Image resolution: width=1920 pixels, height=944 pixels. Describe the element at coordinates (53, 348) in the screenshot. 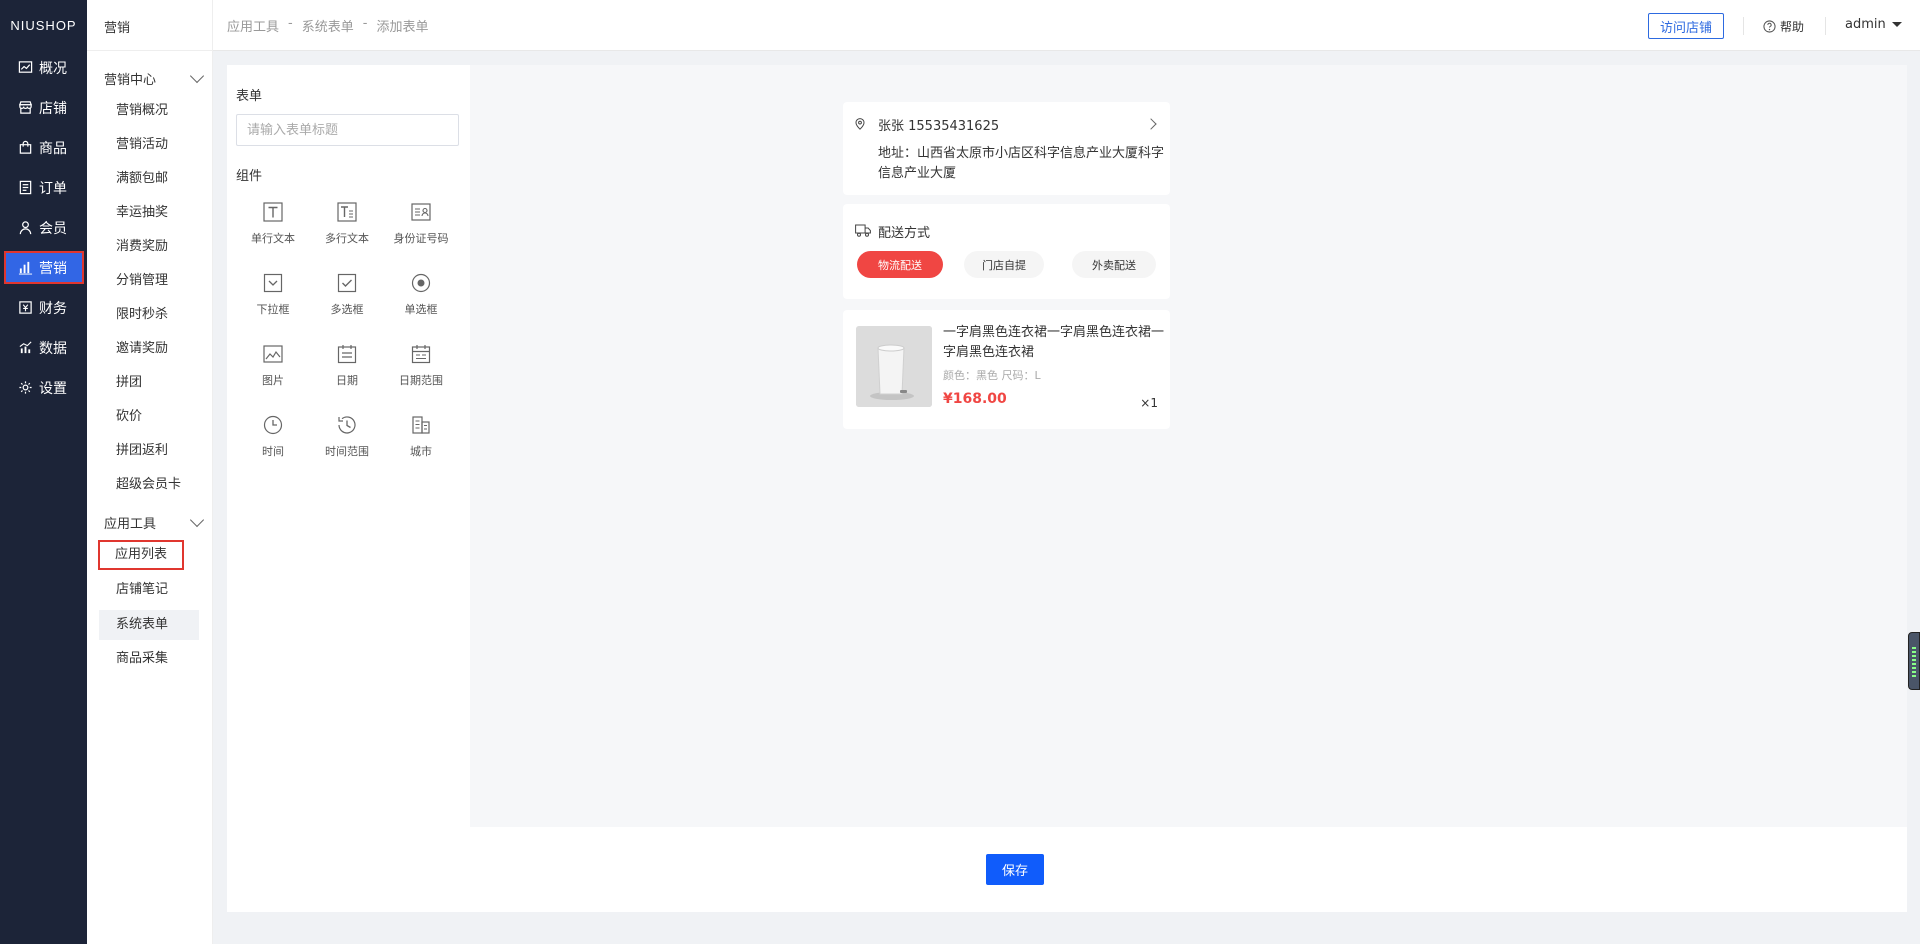

I see `nav-item-label: 数据` at that location.